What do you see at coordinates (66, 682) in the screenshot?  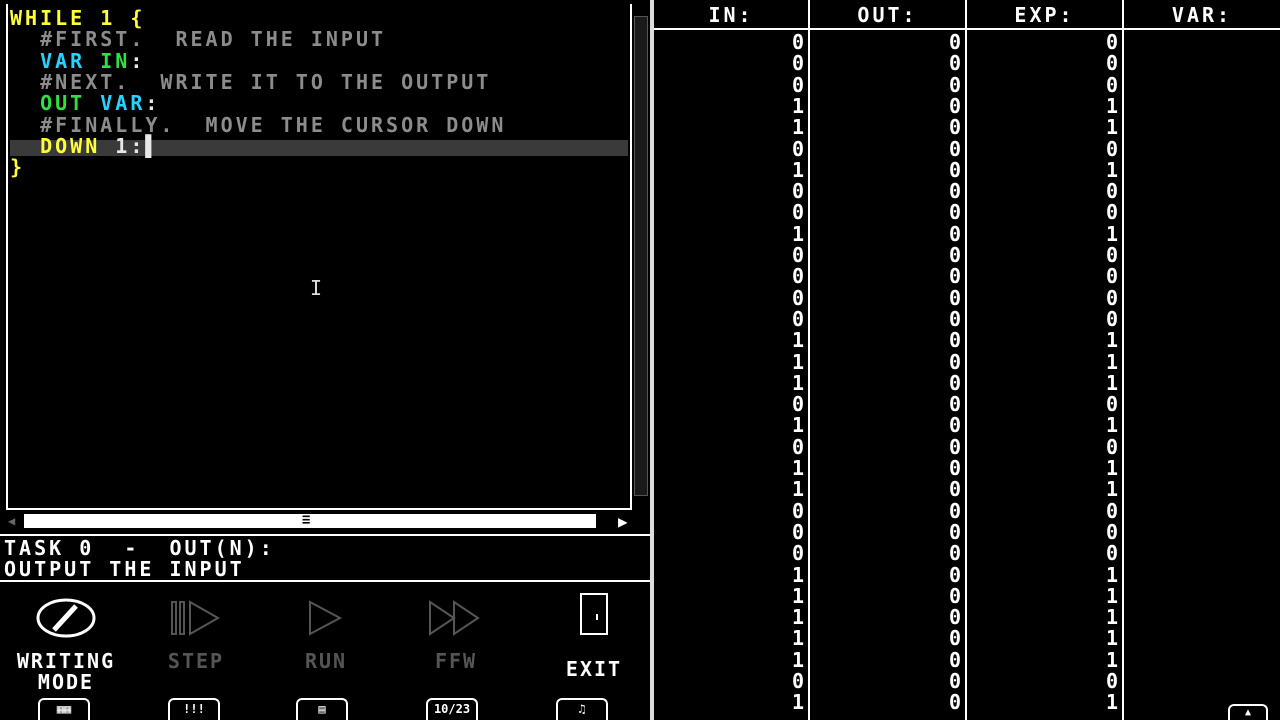 I see `writing-mode-label-2: MODE` at bounding box center [66, 682].